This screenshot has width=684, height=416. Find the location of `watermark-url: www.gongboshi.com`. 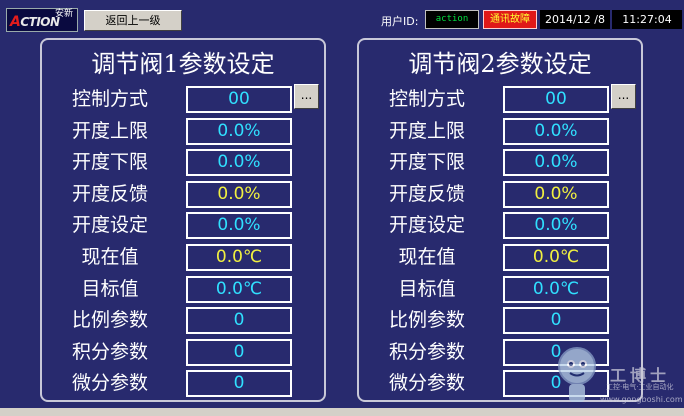

watermark-url: www.gongboshi.com is located at coordinates (641, 399).